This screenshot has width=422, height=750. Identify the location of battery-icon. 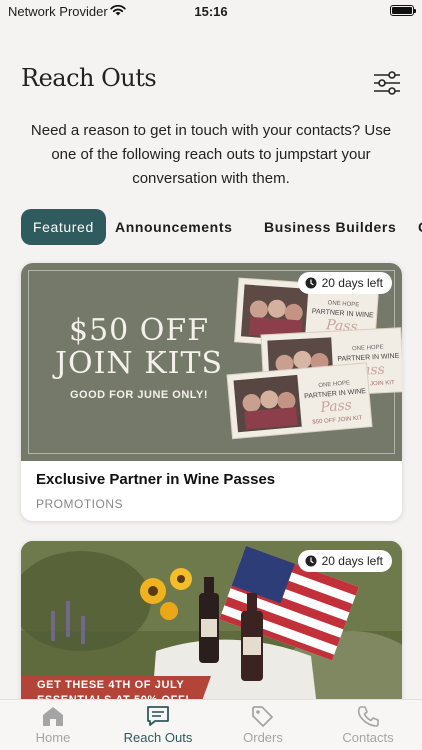
(403, 10).